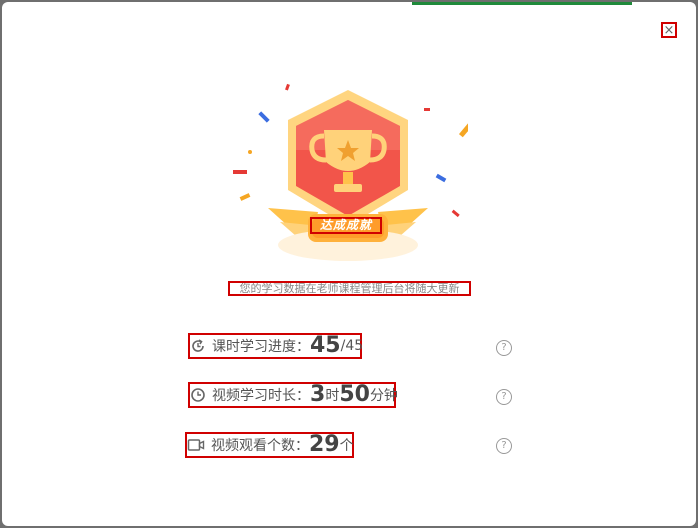 Image resolution: width=698 pixels, height=528 pixels. I want to click on close-button: ×, so click(669, 30).